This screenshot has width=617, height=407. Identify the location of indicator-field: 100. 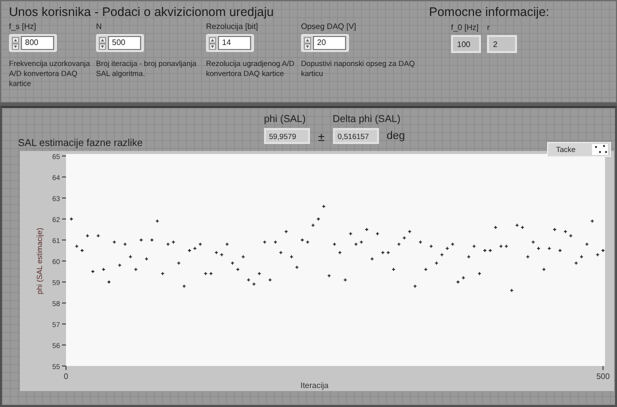
(466, 44).